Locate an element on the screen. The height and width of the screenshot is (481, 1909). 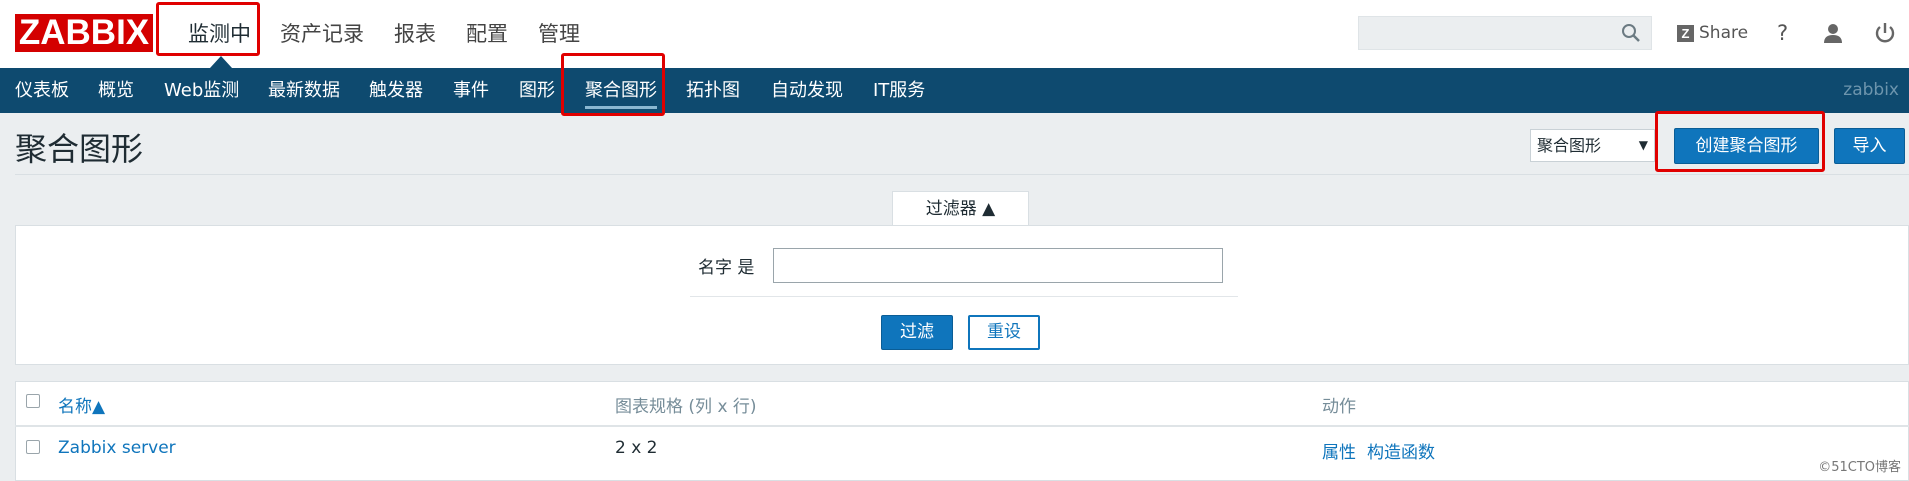
share-button: Z Share is located at coordinates (1712, 33).